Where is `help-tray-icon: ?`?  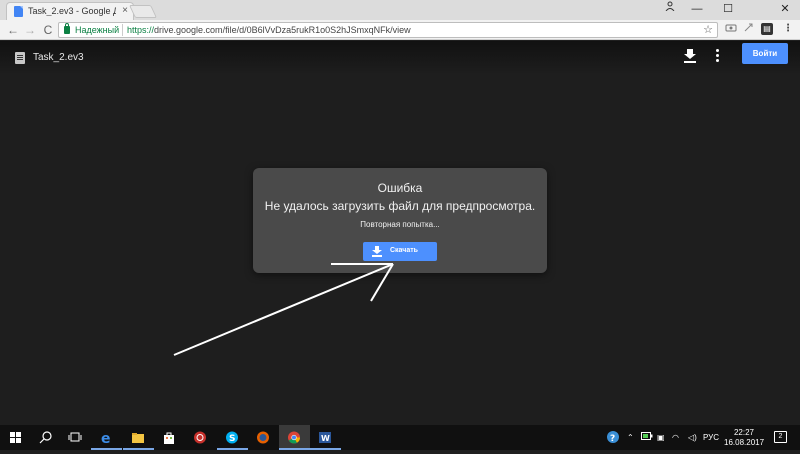 help-tray-icon: ? is located at coordinates (613, 437).